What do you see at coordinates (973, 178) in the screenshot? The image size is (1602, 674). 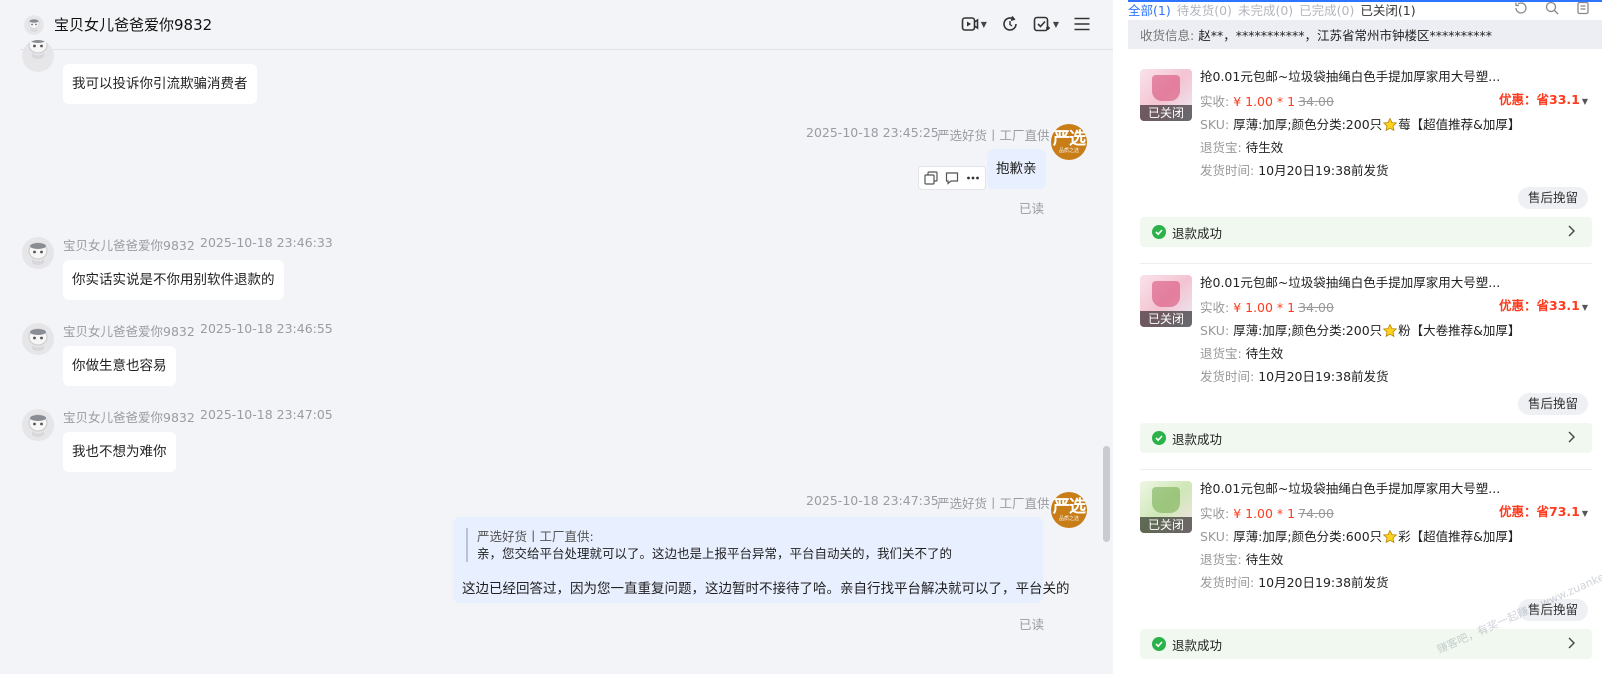 I see `more-icon` at bounding box center [973, 178].